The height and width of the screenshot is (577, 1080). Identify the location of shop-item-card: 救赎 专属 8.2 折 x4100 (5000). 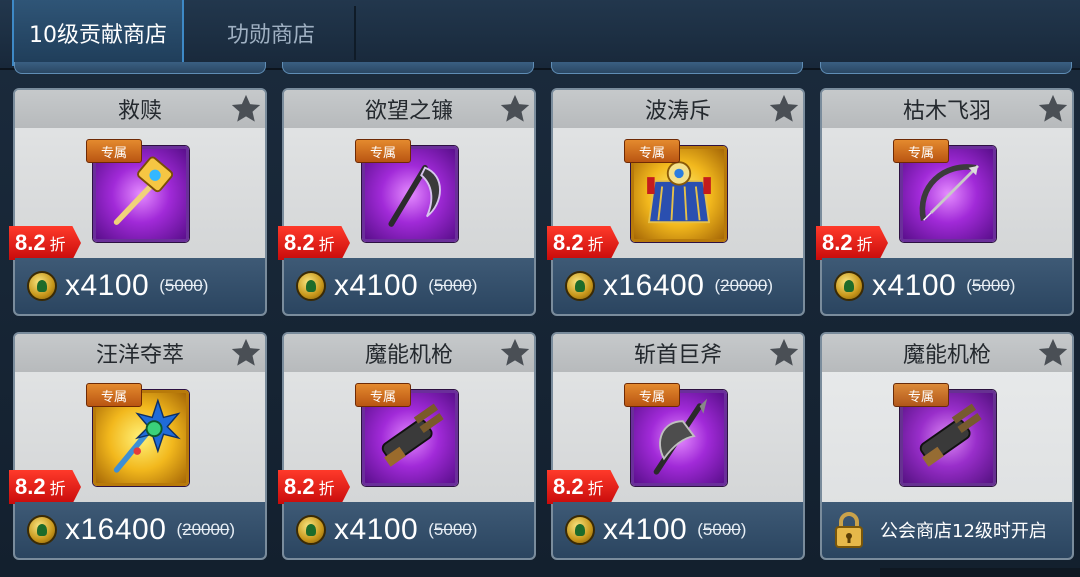
(138, 202).